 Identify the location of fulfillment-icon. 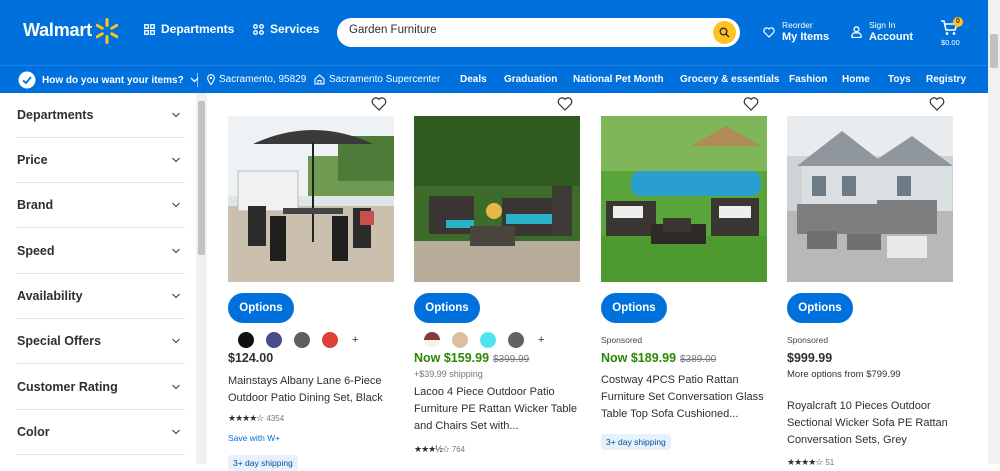
(27, 80).